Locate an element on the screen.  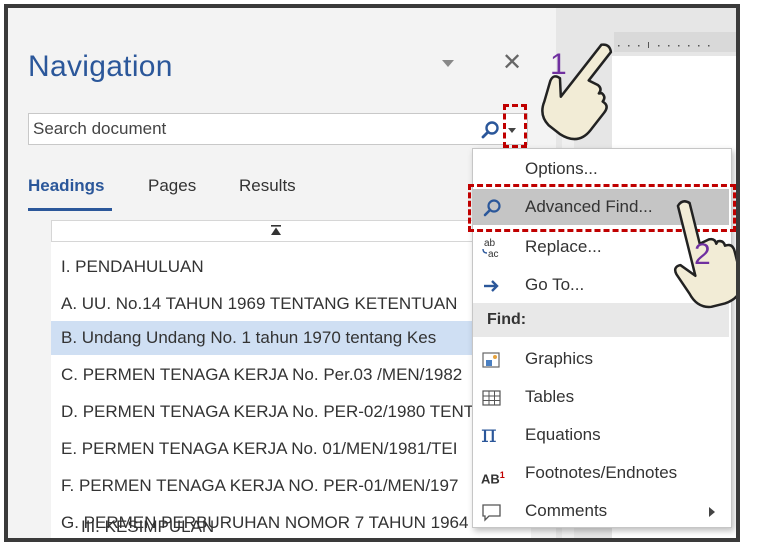
pi-icon: π is located at coordinates (489, 434).